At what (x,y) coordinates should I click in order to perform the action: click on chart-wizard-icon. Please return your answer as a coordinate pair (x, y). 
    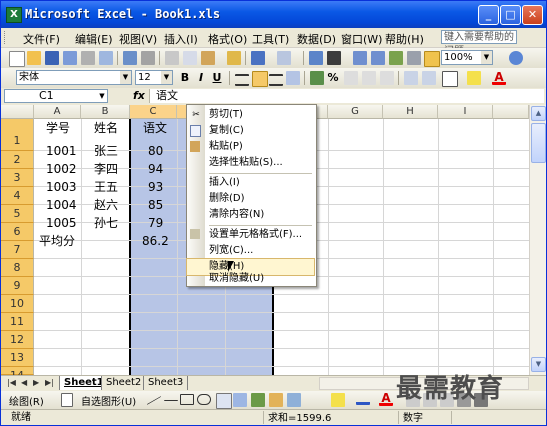
    Looking at the image, I should click on (396, 58).